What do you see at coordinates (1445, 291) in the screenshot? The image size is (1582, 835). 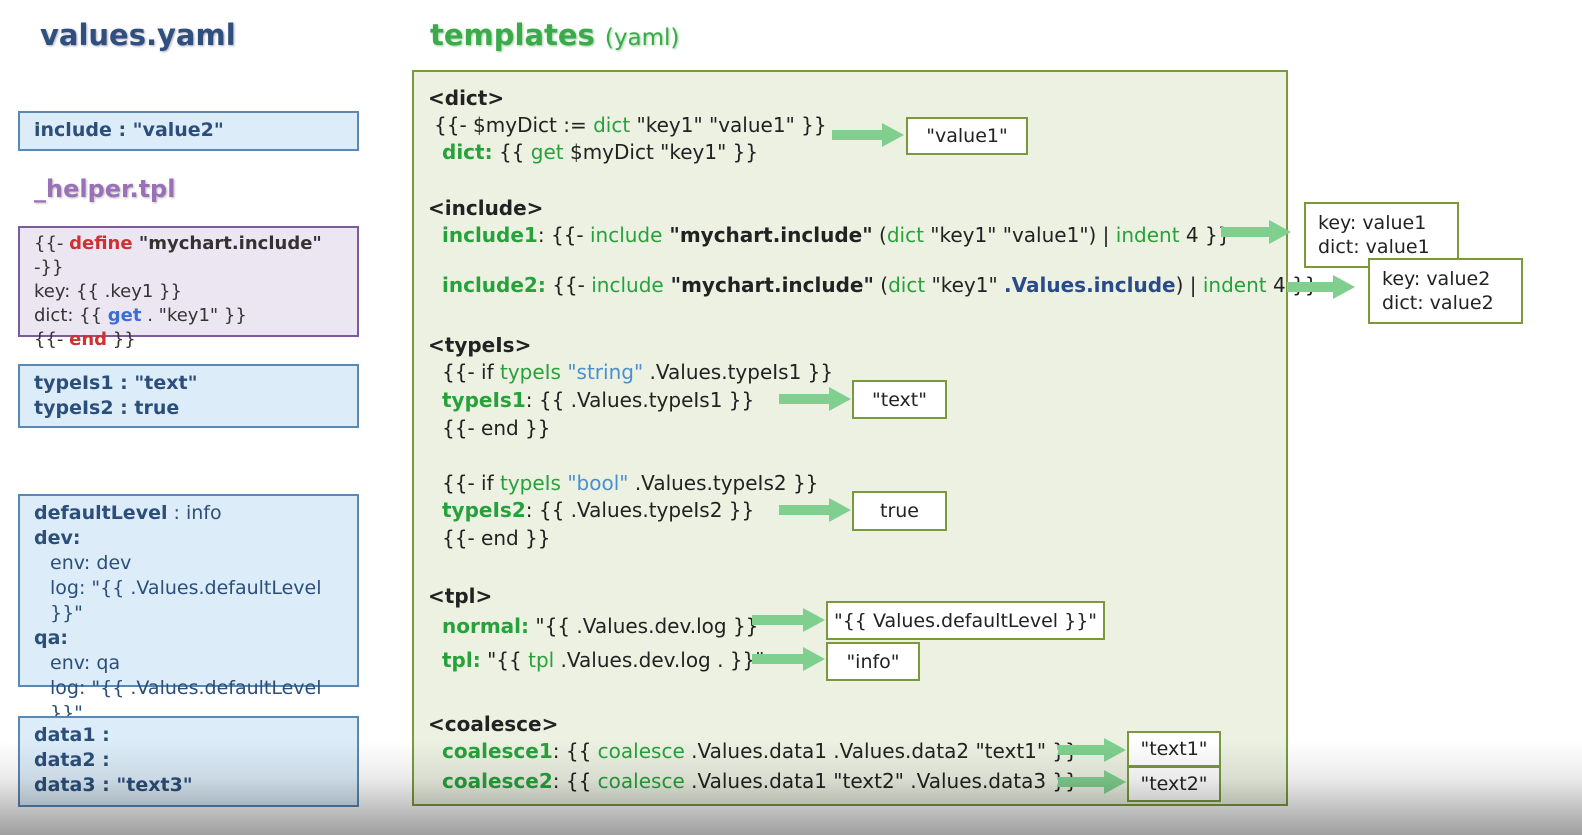 I see `include2-output: key: value2 dict: value2` at bounding box center [1445, 291].